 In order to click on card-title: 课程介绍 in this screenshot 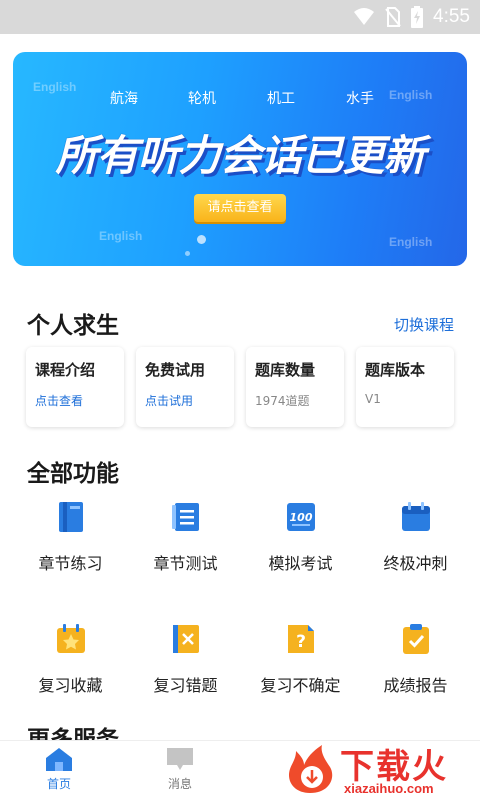, I will do `click(65, 370)`.